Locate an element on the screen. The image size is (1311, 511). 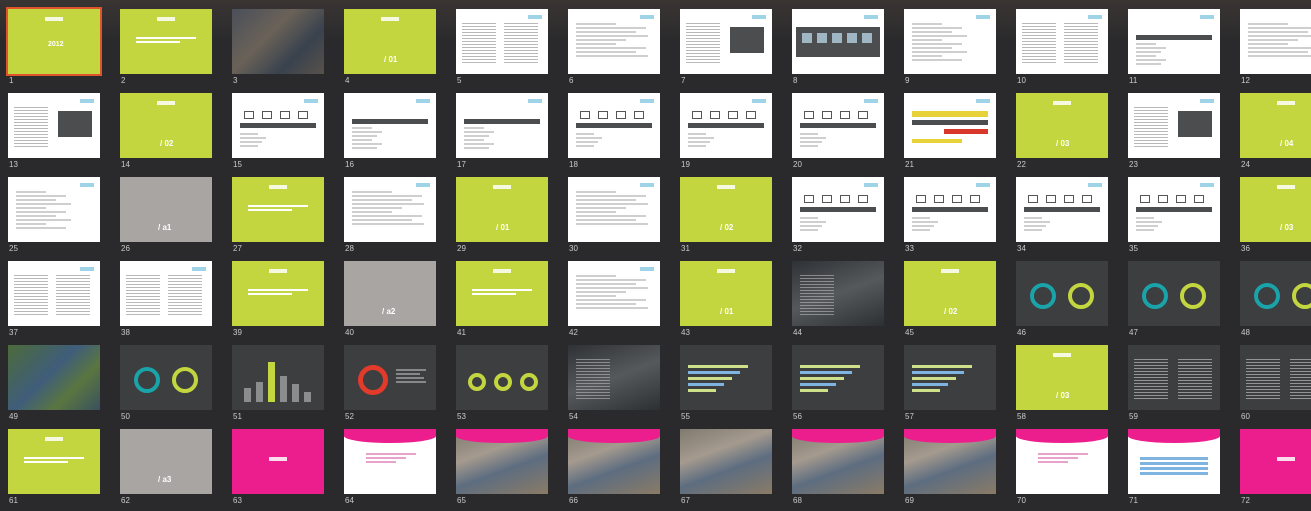
slide-thumbnail: / 04 is located at coordinates (1275, 125).